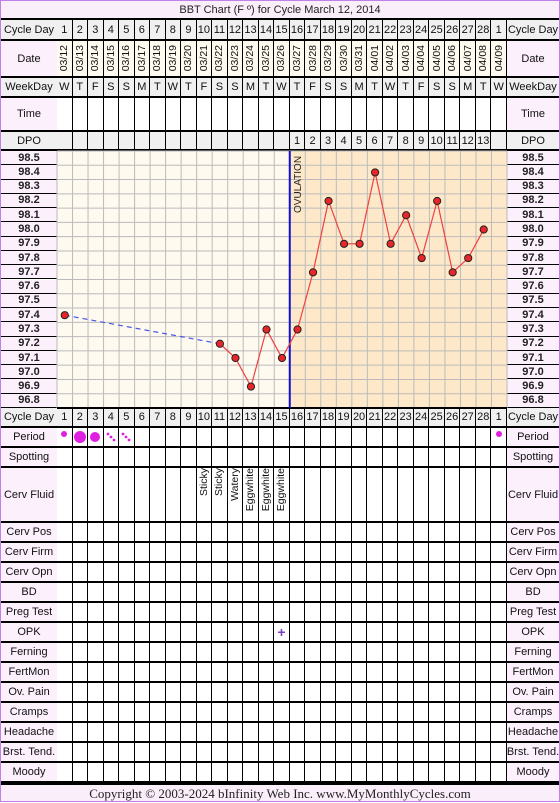 Image resolution: width=560 pixels, height=803 pixels. Describe the element at coordinates (298, 184) in the screenshot. I see `ovulation-label: OVULATION` at that location.